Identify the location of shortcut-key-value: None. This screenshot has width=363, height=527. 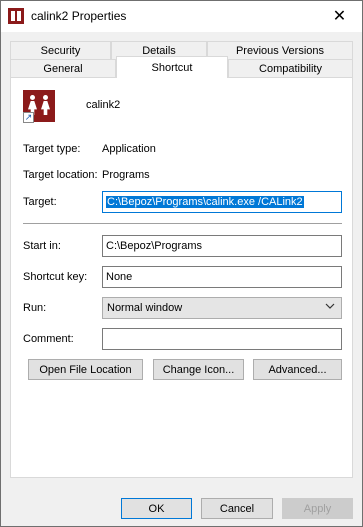
(119, 277).